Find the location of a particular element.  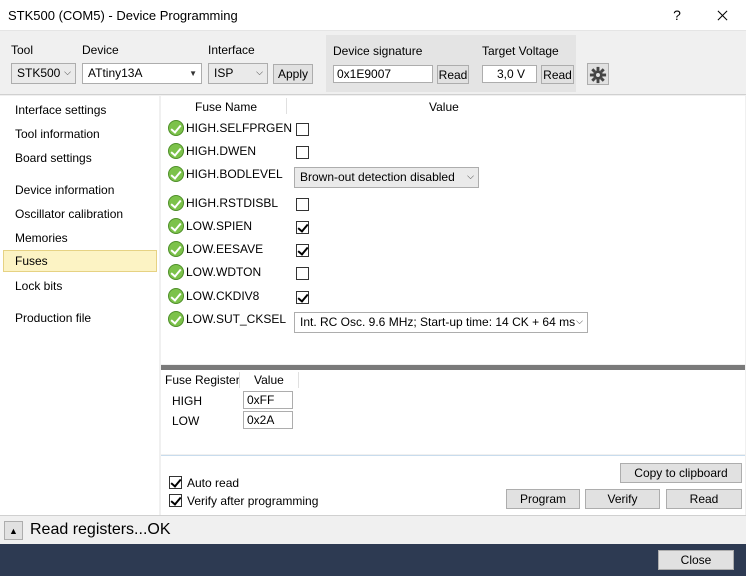

register-low-field: 0x2A is located at coordinates (268, 420).